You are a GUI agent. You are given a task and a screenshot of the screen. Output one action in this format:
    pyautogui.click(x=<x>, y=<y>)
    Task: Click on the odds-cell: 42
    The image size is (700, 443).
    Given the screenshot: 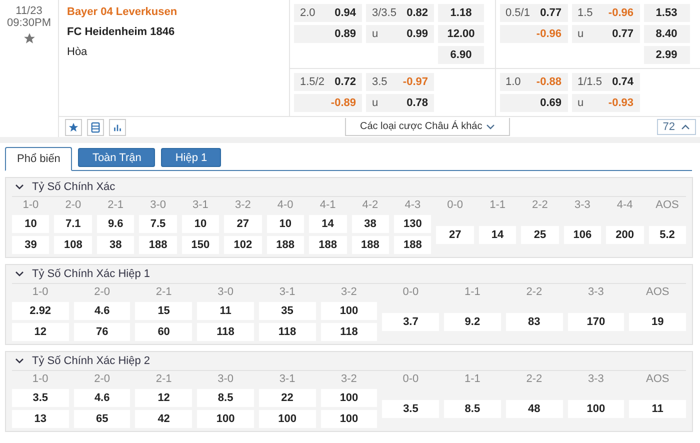 What is the action you would take?
    pyautogui.click(x=163, y=419)
    